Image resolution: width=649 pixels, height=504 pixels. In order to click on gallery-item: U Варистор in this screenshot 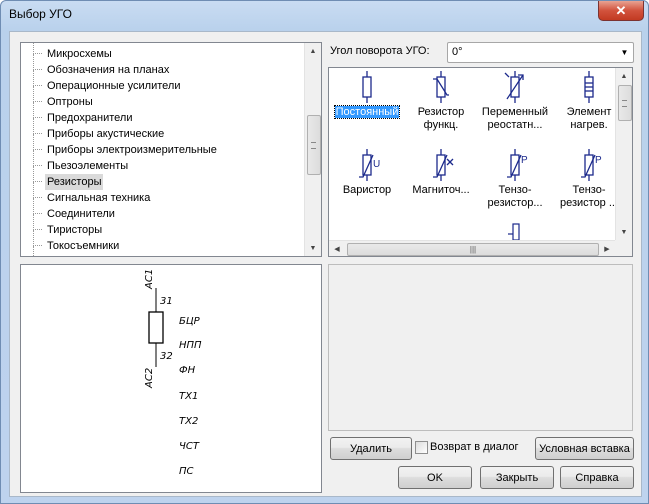, I will do `click(367, 188)`.